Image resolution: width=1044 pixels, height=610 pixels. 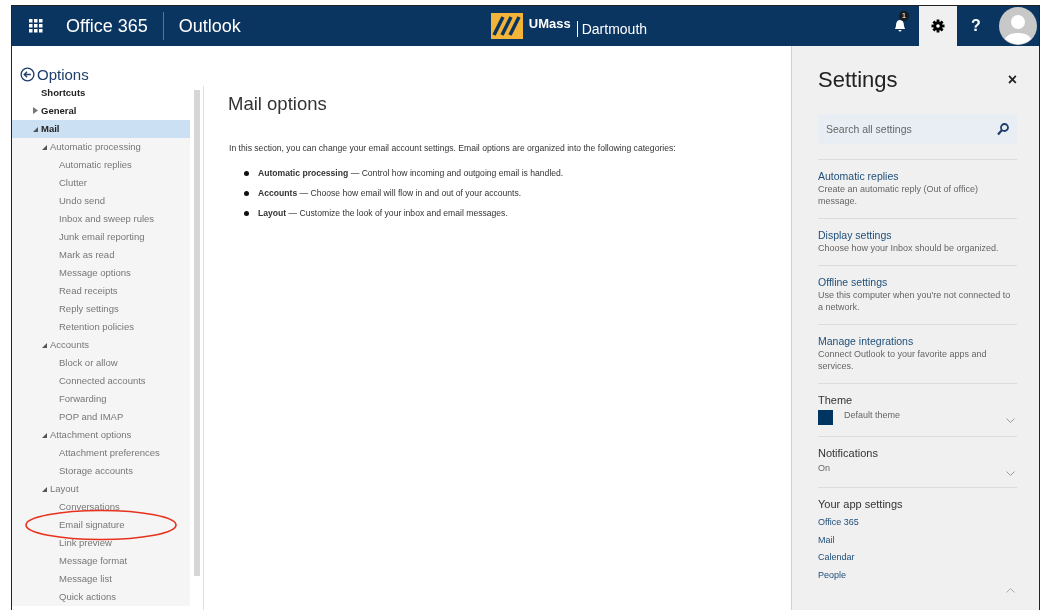 I want to click on app-settings-link: Mail, so click(x=917, y=540).